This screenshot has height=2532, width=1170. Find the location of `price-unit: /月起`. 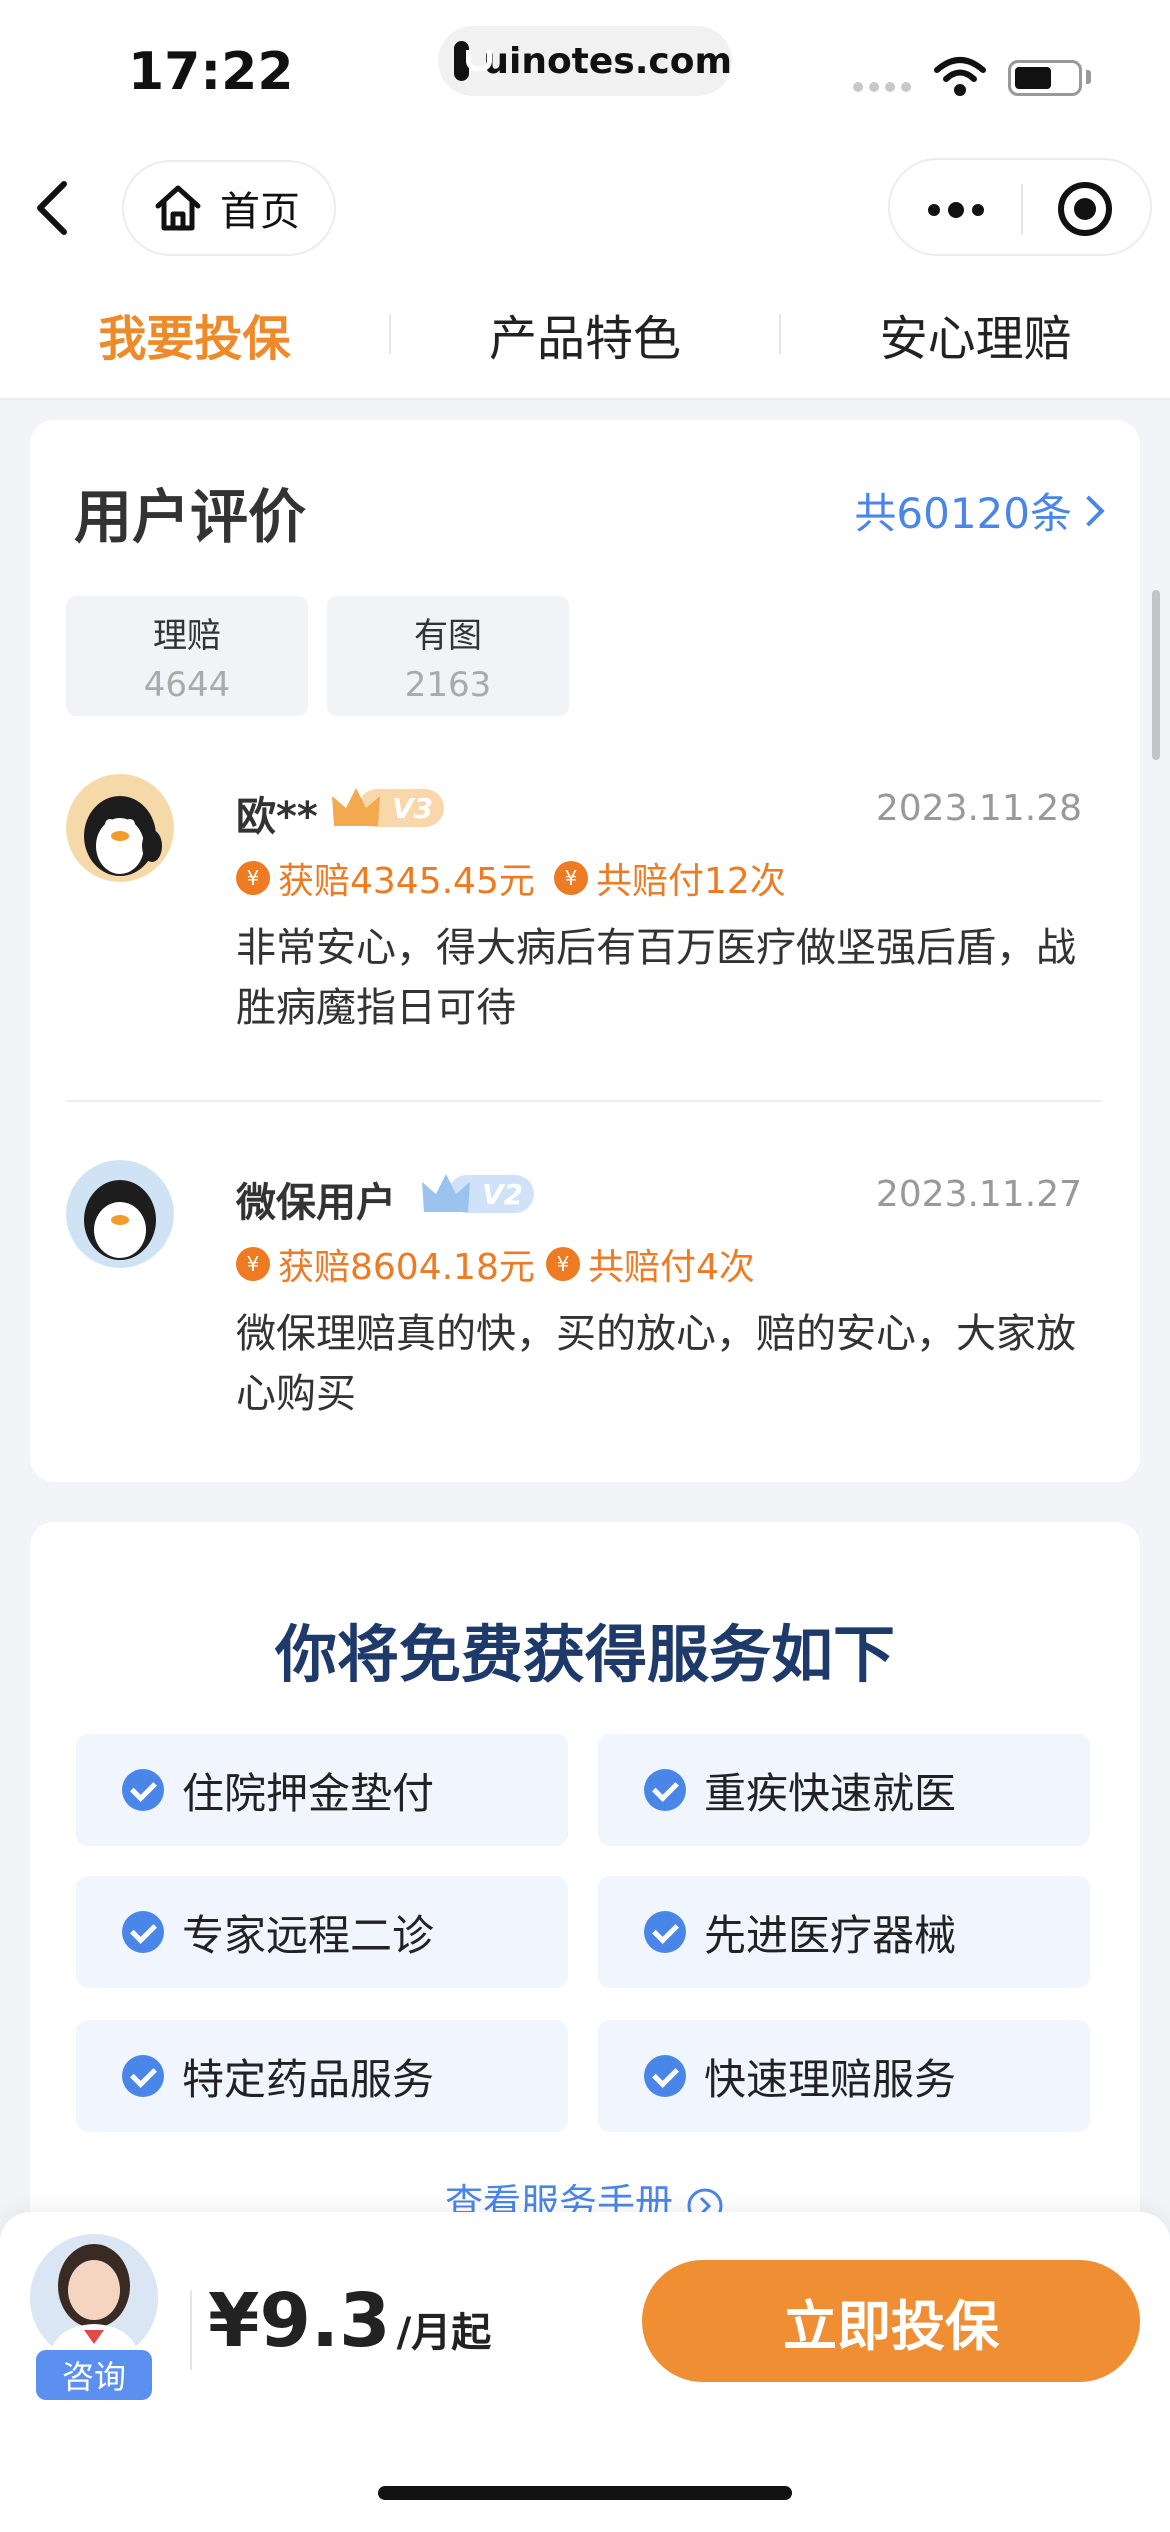

price-unit: /月起 is located at coordinates (444, 2333).